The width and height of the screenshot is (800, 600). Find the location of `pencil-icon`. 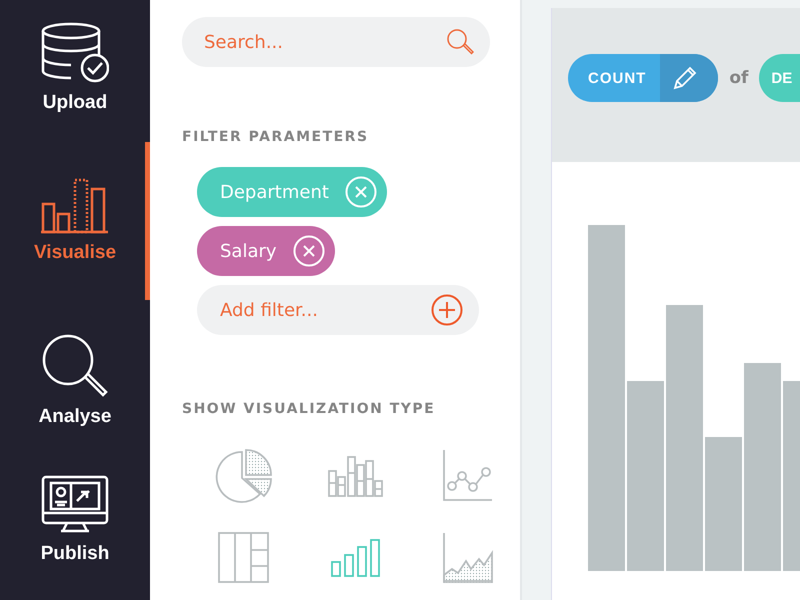

pencil-icon is located at coordinates (689, 78).